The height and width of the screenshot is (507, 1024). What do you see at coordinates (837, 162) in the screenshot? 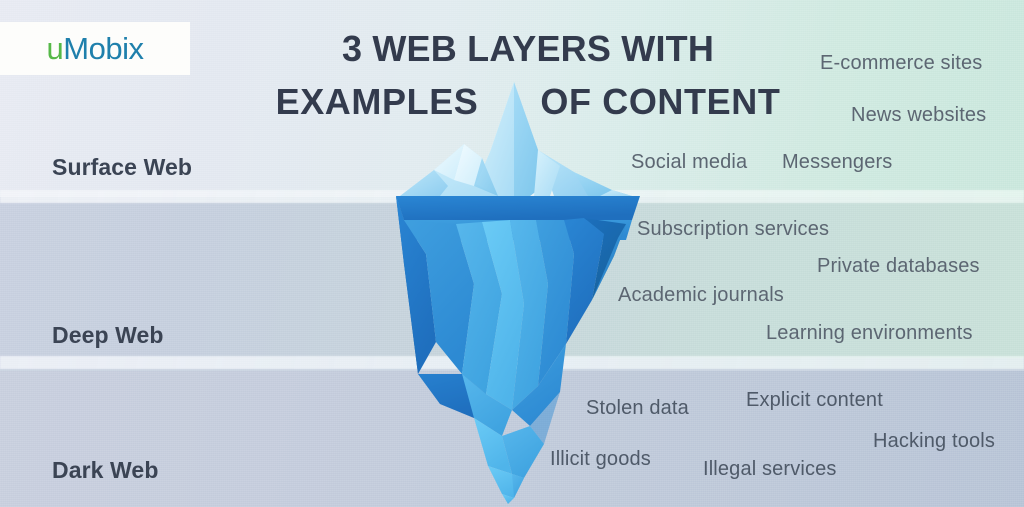
I see `example-tag-surface-3: Messengers` at bounding box center [837, 162].